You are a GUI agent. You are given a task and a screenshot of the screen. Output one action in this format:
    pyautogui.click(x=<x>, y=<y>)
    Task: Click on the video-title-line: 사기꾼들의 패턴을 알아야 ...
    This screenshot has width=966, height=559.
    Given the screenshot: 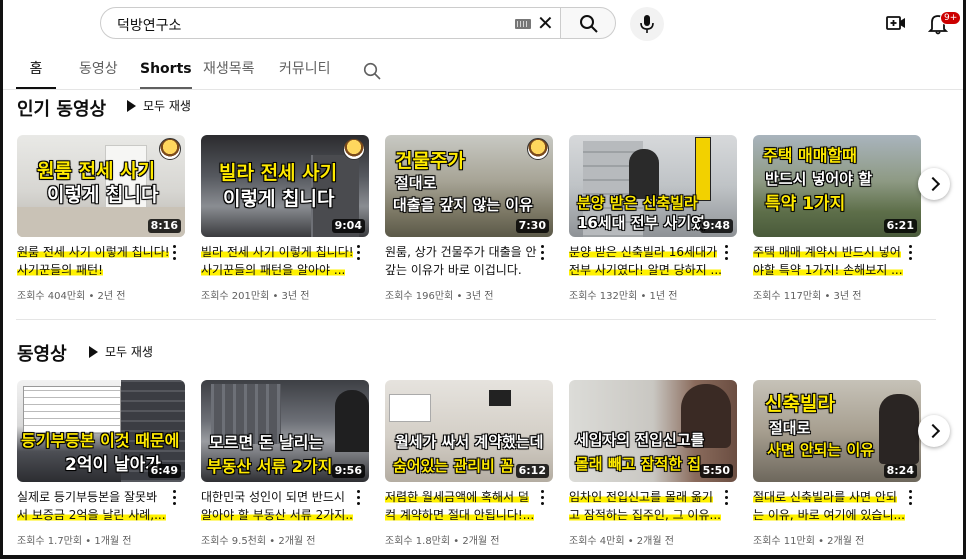 What is the action you would take?
    pyautogui.click(x=273, y=270)
    